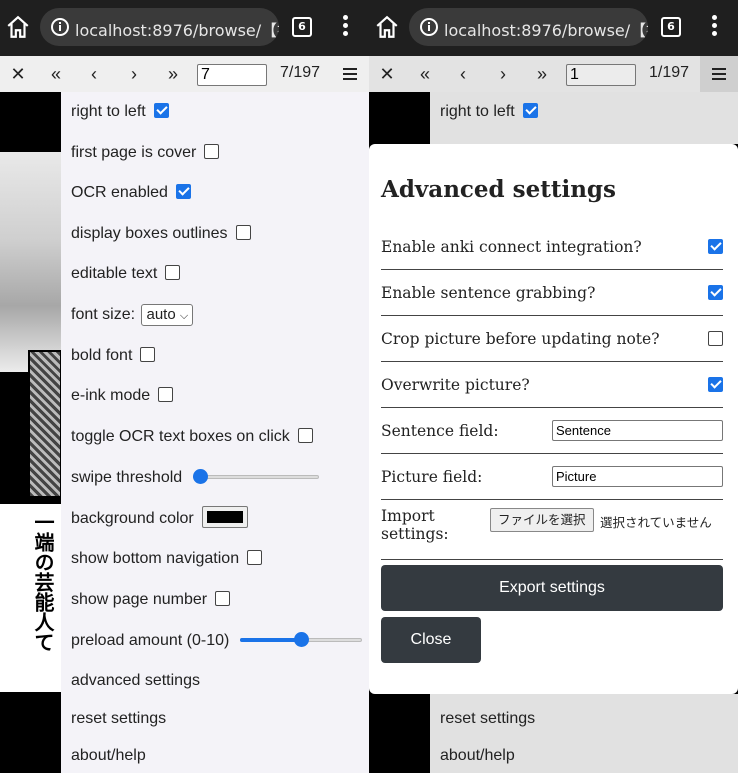  I want to click on page-number-input: 1, so click(601, 75).